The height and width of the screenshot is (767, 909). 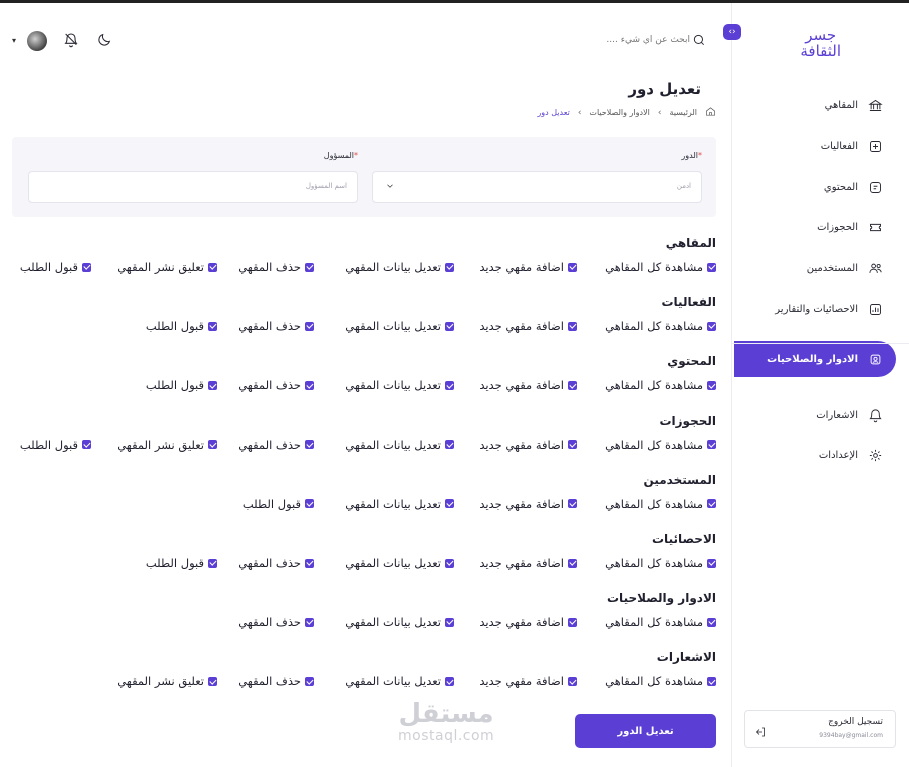 What do you see at coordinates (820, 729) in the screenshot?
I see `logout-card: تسجيل الخروج 9394bay@gmail.com` at bounding box center [820, 729].